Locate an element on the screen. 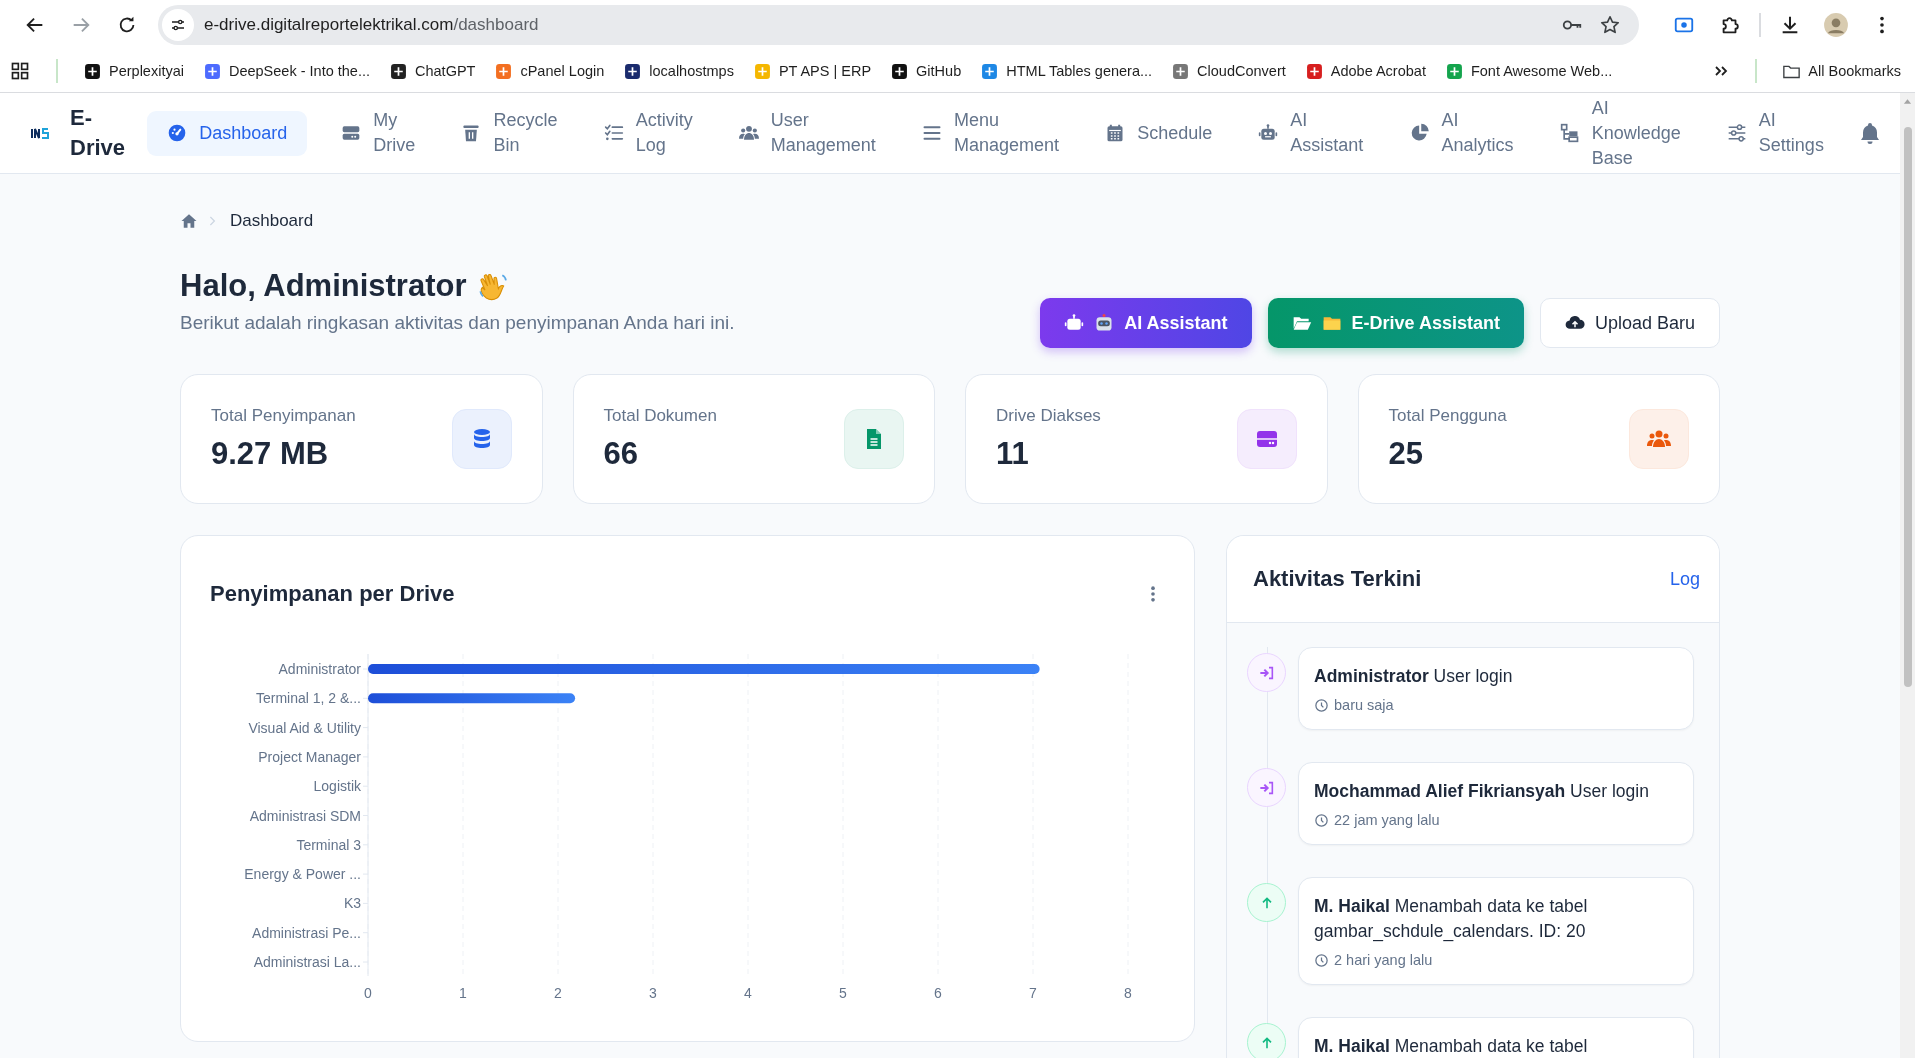 Image resolution: width=1915 pixels, height=1058 pixels. chart-title: Penyimpanan per Drive is located at coordinates (332, 594).